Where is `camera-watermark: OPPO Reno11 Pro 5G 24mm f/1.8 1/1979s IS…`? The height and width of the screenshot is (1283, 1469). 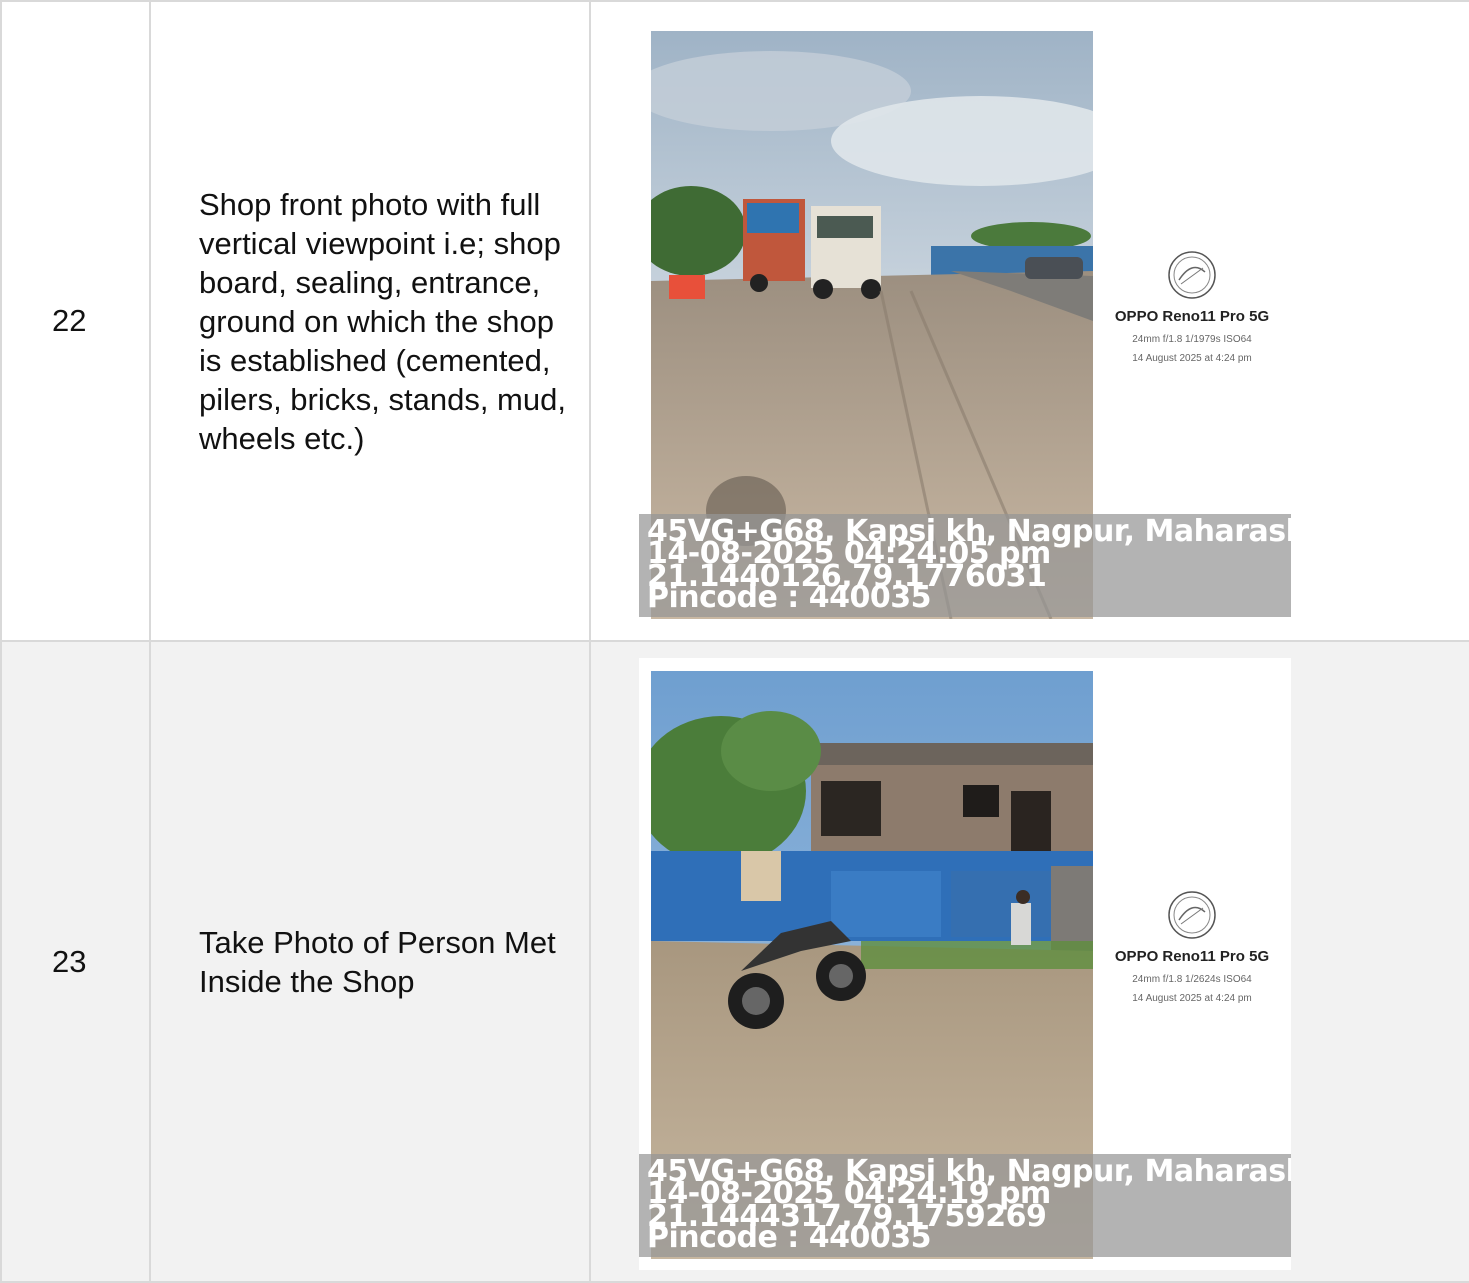 camera-watermark: OPPO Reno11 Pro 5G 24mm f/1.8 1/1979s IS… is located at coordinates (1192, 307).